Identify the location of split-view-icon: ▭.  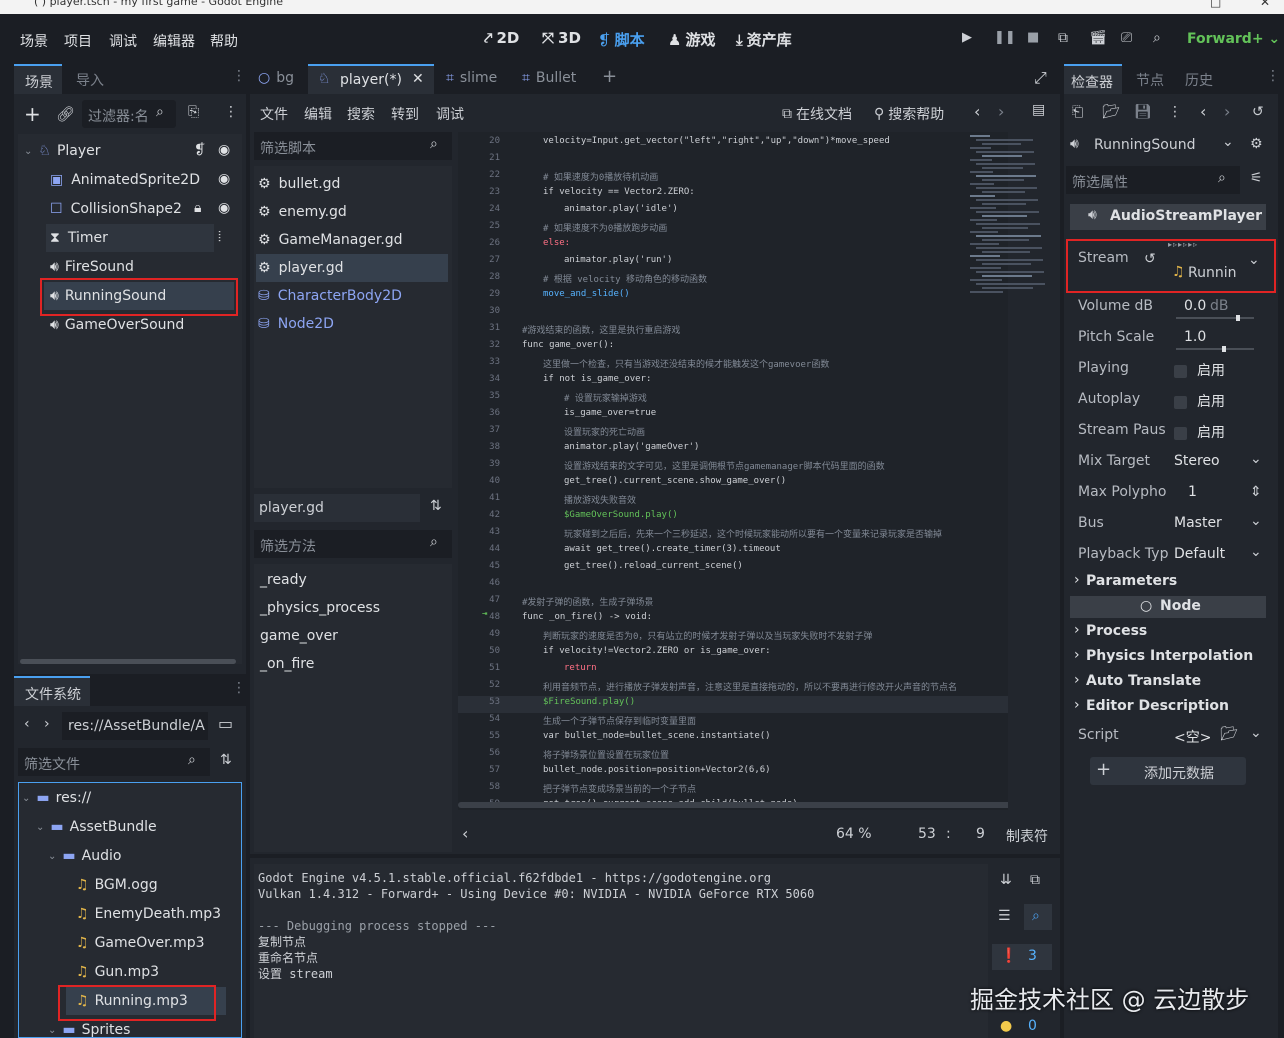
(225, 723).